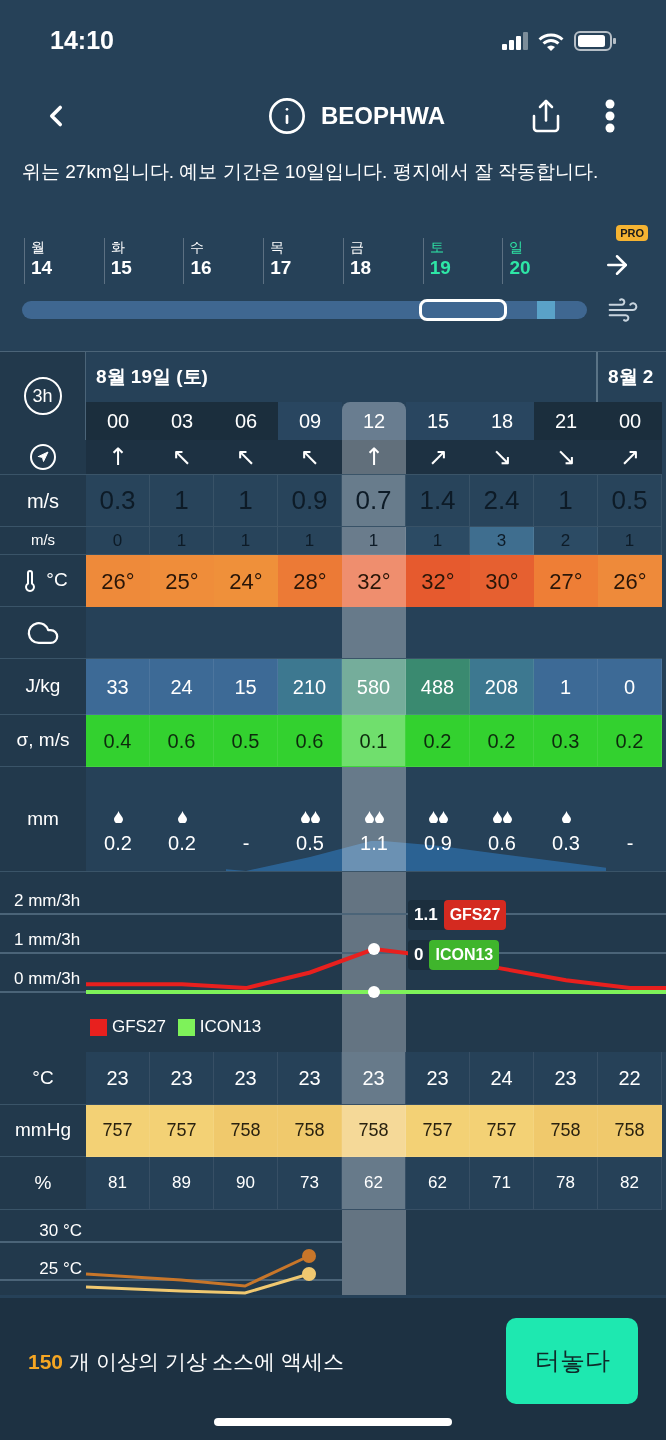 The image size is (666, 1440). Describe the element at coordinates (374, 741) in the screenshot. I see `table-cell: 0.1` at that location.